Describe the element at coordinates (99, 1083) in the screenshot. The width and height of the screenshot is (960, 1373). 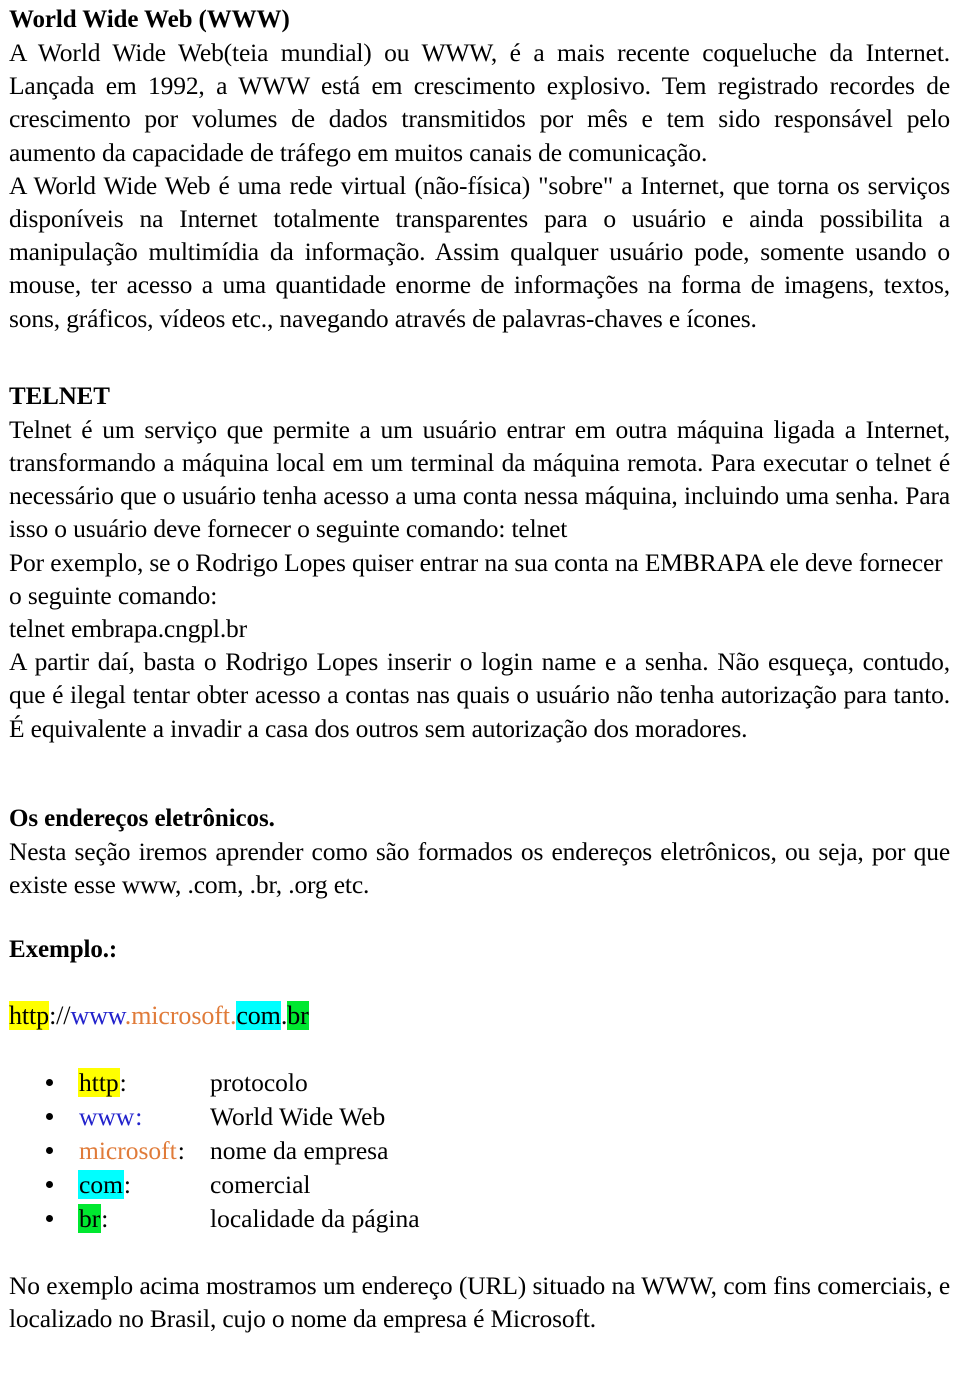
I see `list-item-term-word: http` at that location.